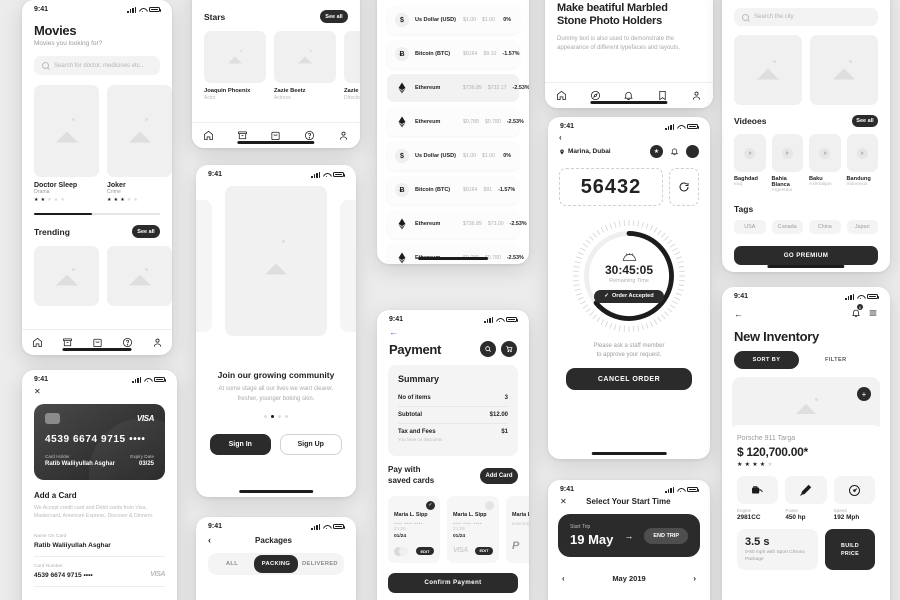  I want to click on carousel-prev-card, so click(204, 266).